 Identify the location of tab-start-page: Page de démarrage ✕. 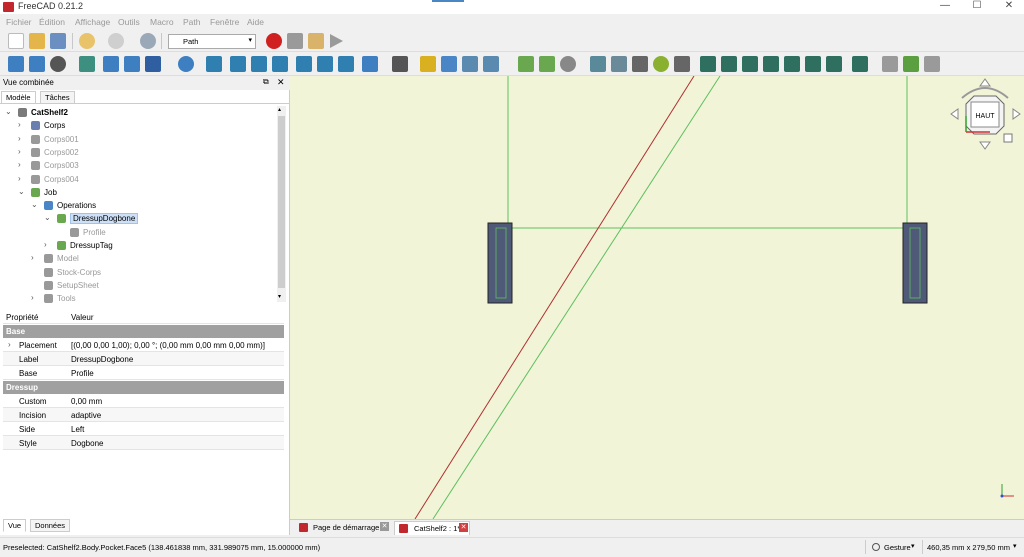
(342, 528).